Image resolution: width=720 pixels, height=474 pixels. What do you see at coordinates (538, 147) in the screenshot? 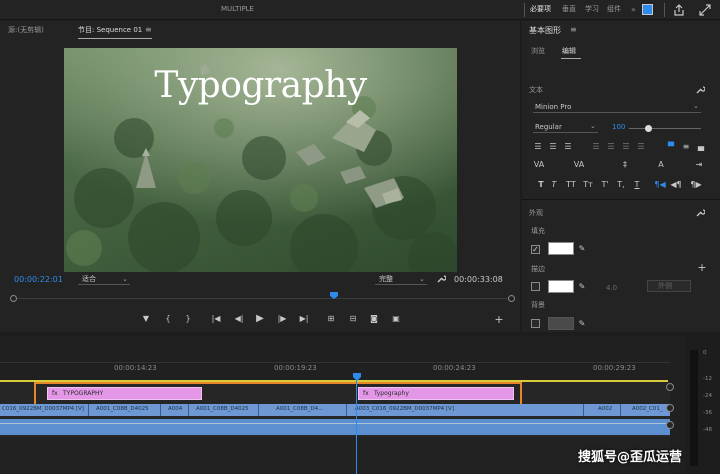
I see `align-left-icon: ☰` at bounding box center [538, 147].